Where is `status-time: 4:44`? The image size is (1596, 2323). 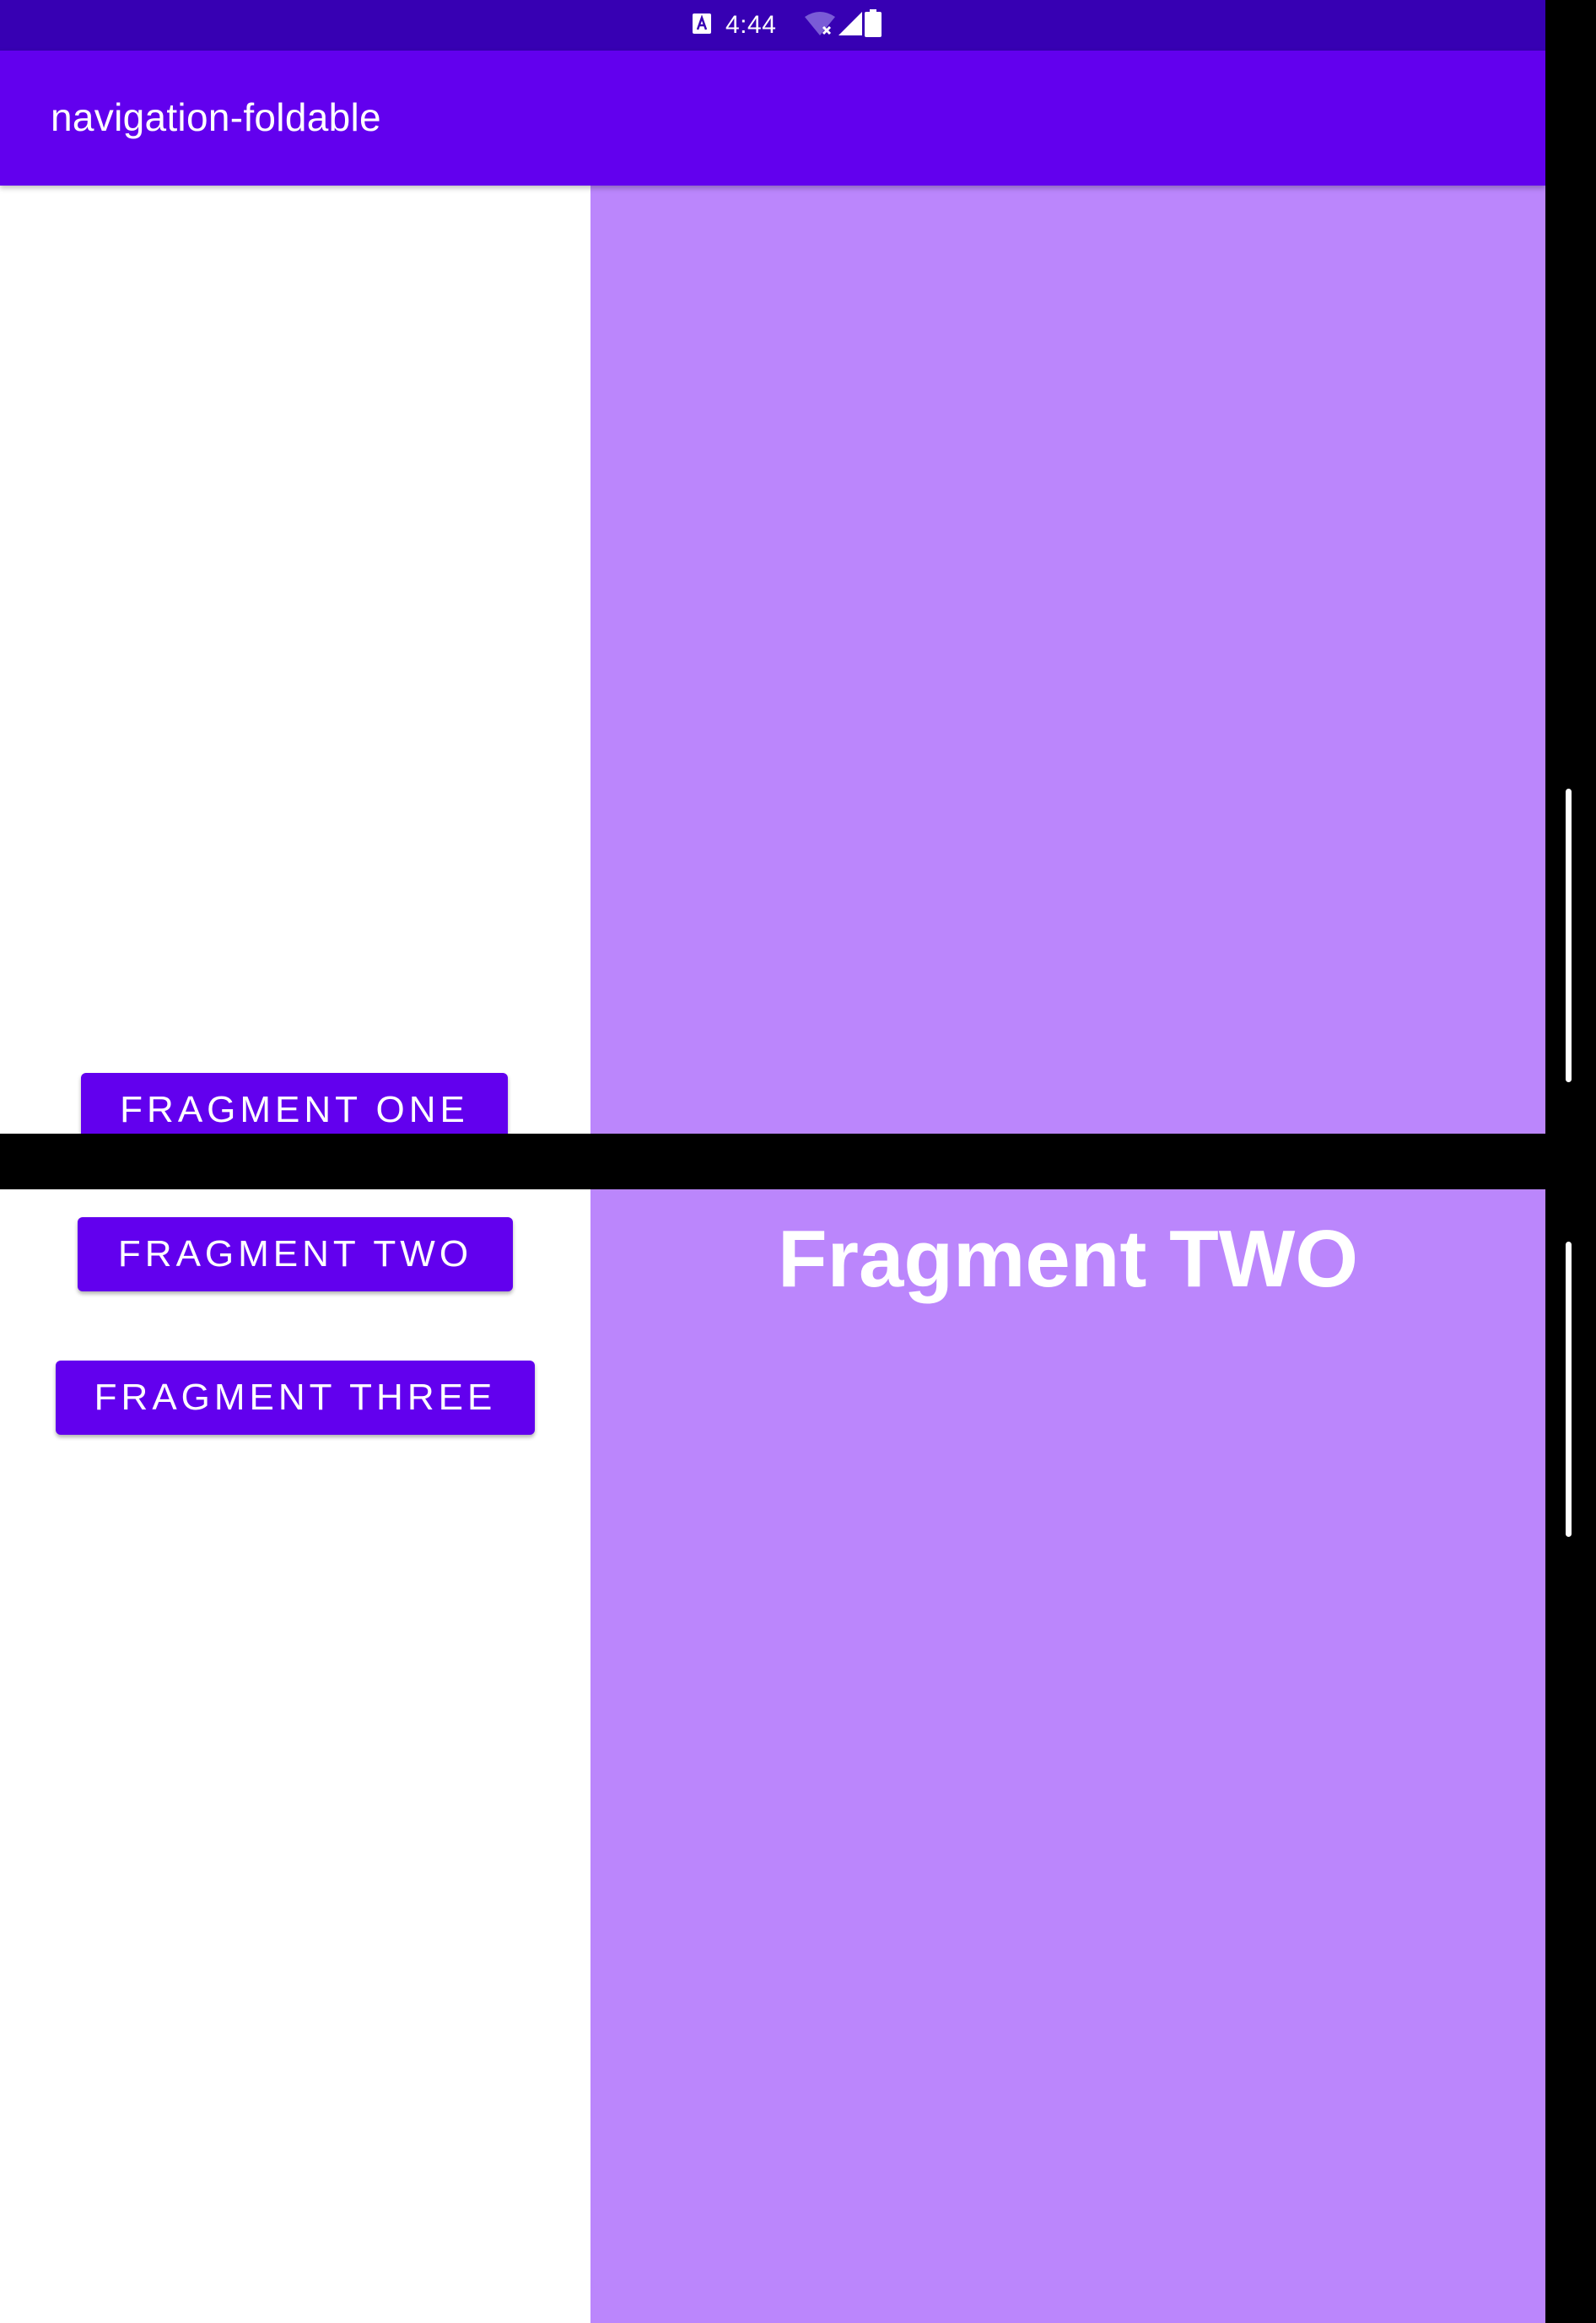
status-time: 4:44 is located at coordinates (751, 25).